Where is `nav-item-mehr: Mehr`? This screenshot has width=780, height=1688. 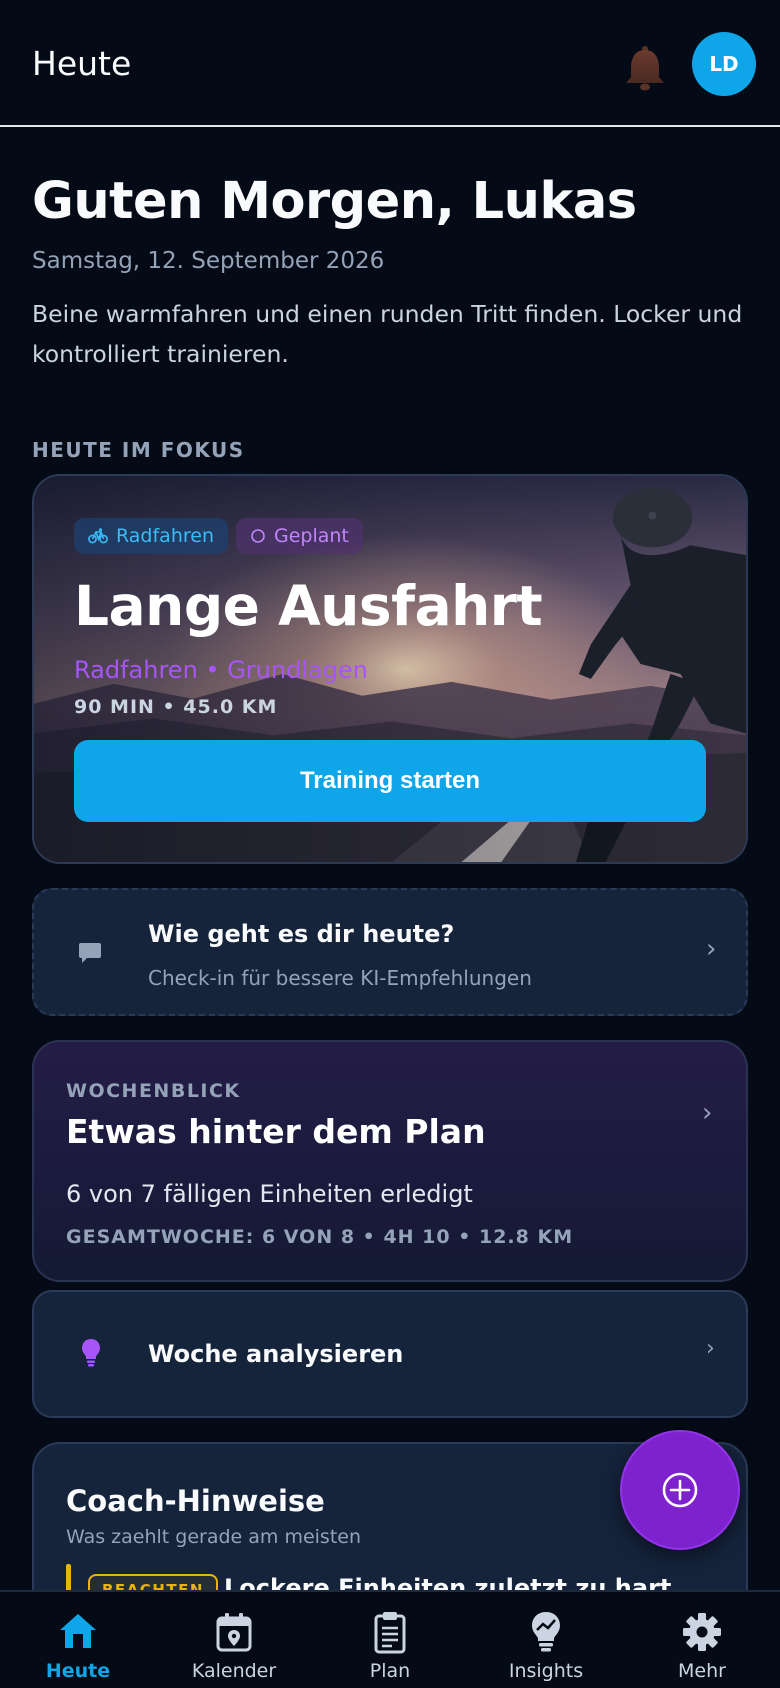 nav-item-mehr: Mehr is located at coordinates (702, 1640).